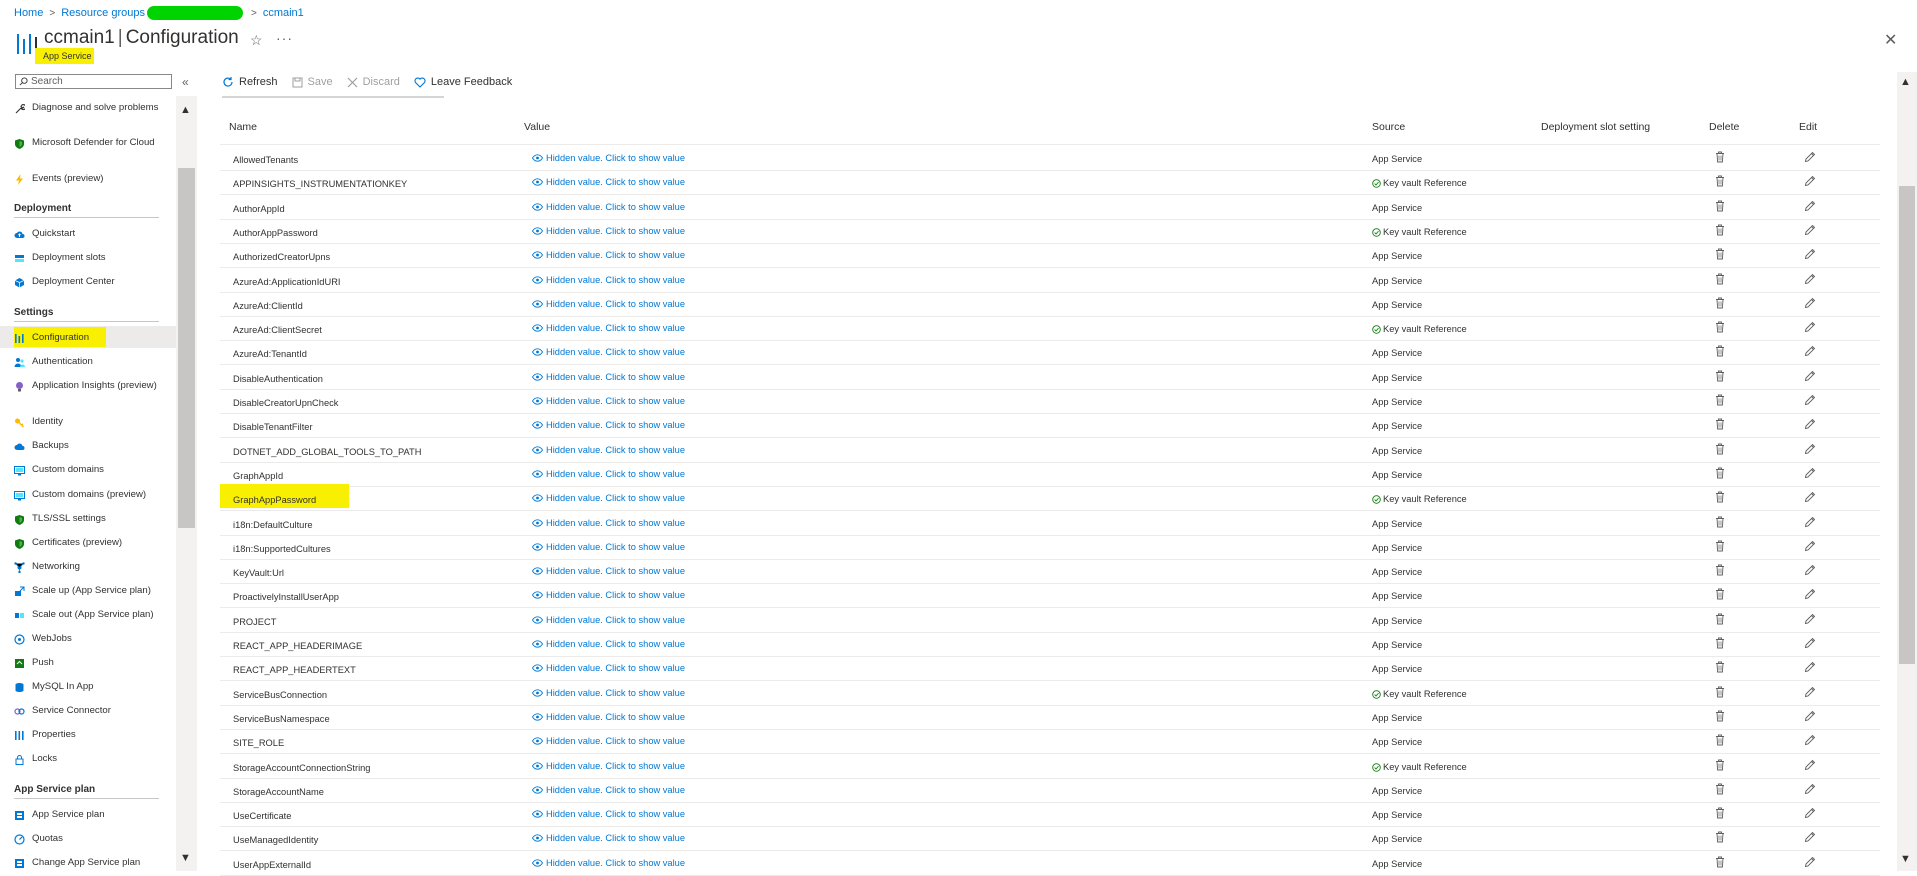 The image size is (1917, 876). I want to click on sidebar-item-service-connector: Service Connector, so click(88, 711).